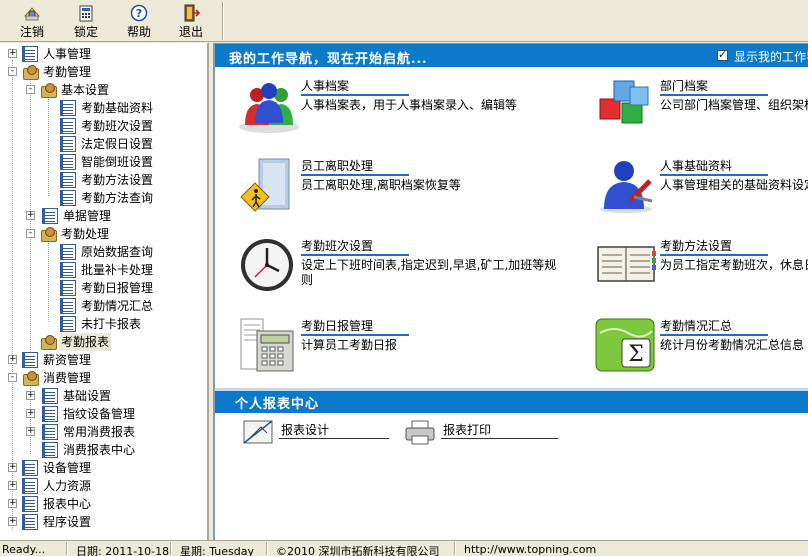  Describe the element at coordinates (67, 360) in the screenshot. I see `tree-item-label: 薪资管理` at that location.